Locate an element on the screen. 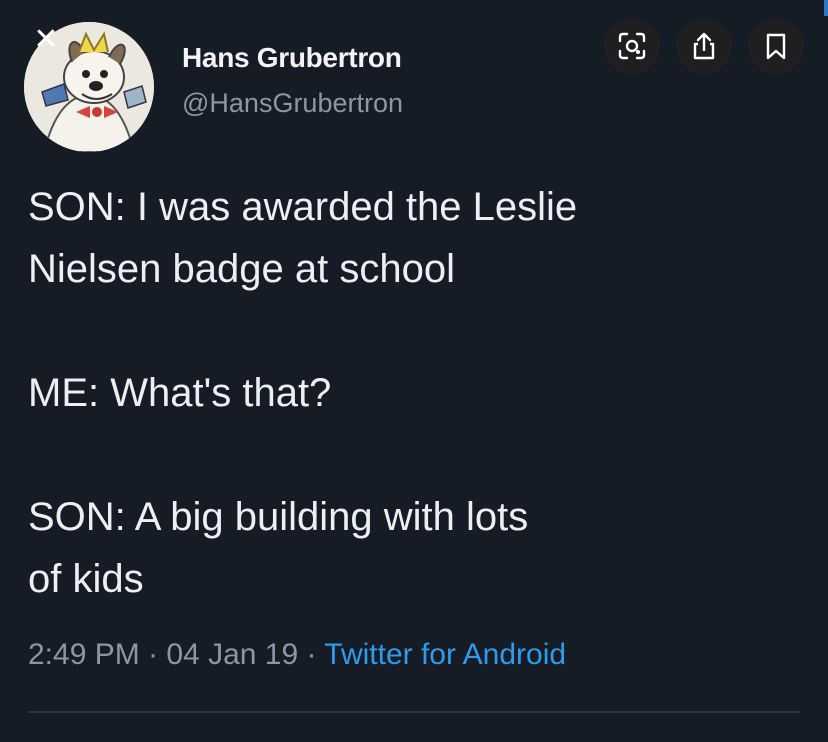 This screenshot has height=742, width=828. divider is located at coordinates (414, 712).